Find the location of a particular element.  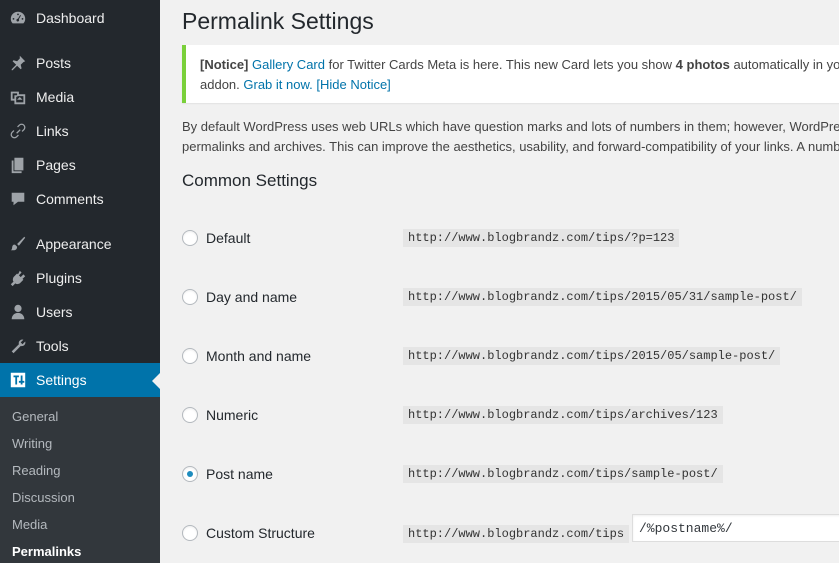

settings-icon is located at coordinates (18, 380).